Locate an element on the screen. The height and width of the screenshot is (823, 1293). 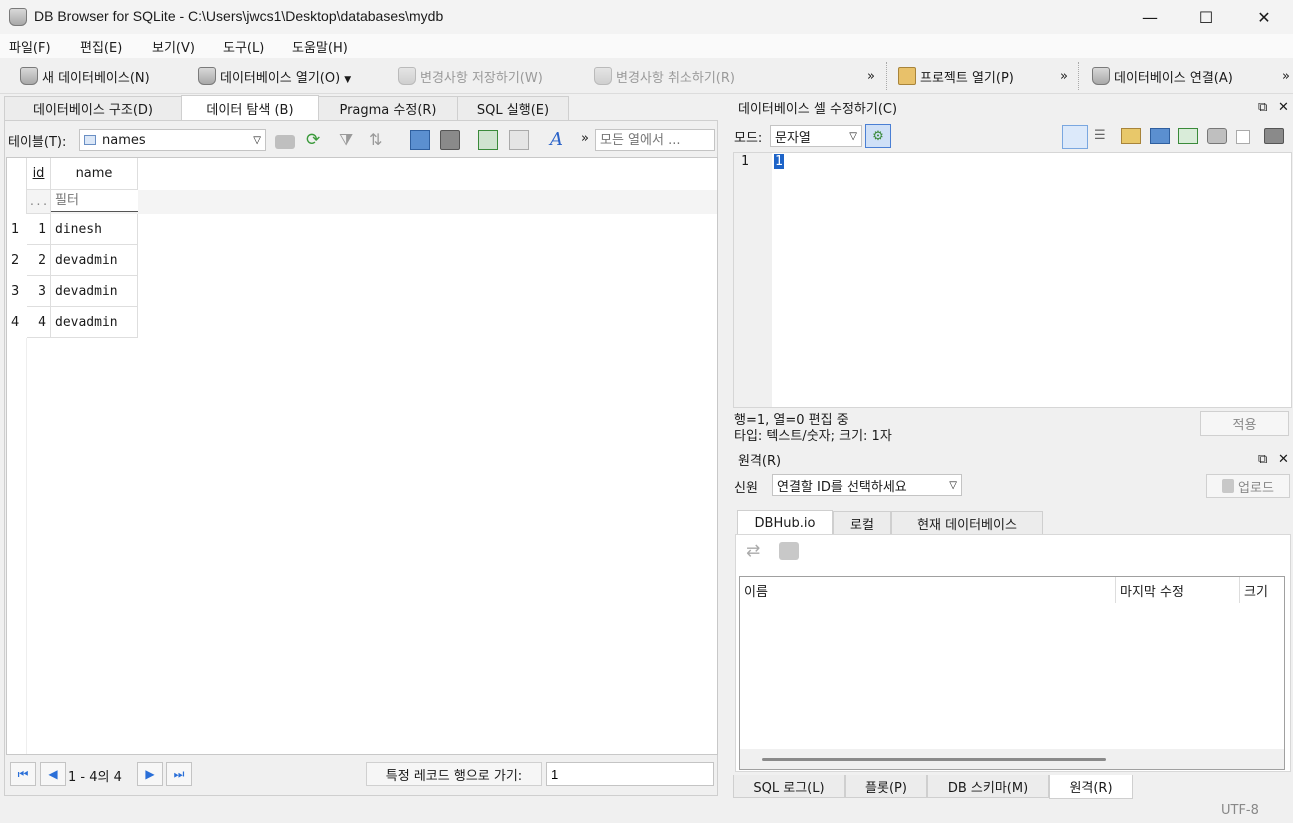
attach-database-button: 데이터베이스 연결(A) is located at coordinates (1162, 76).